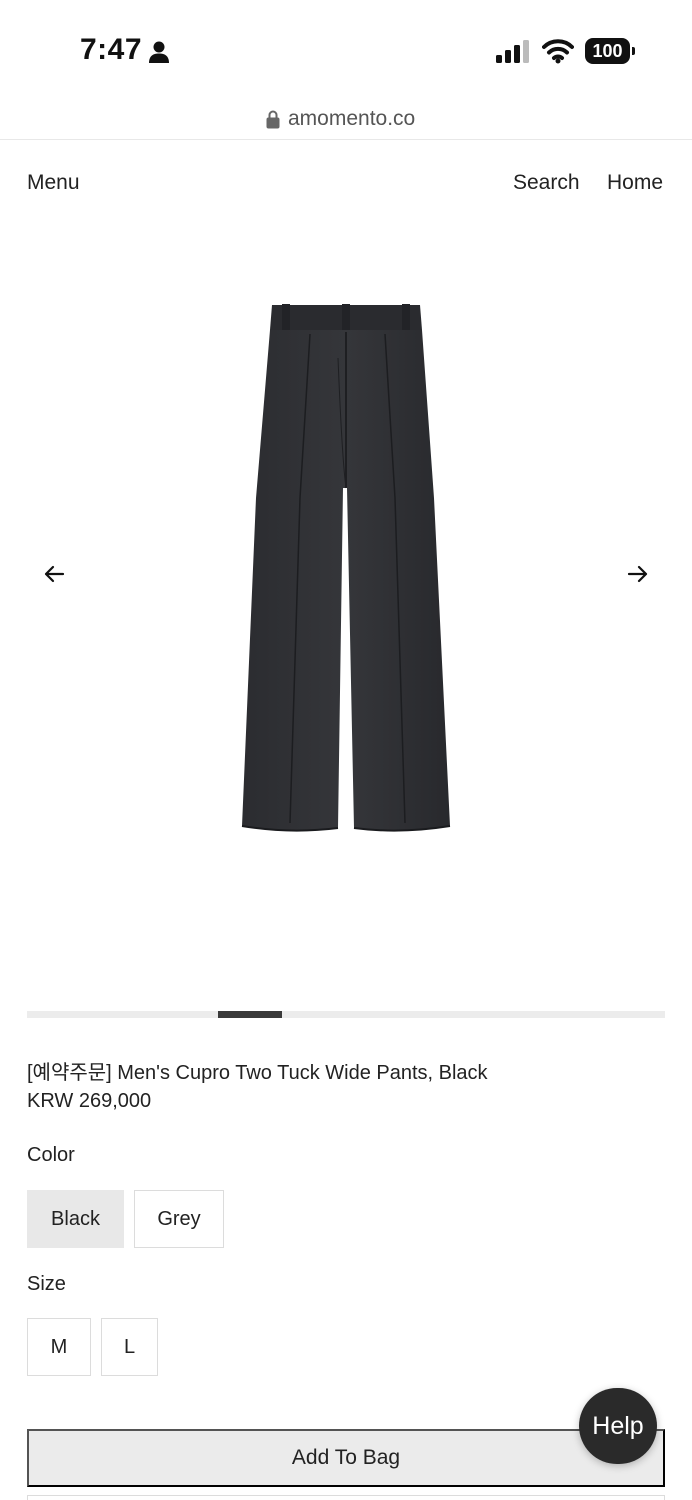  I want to click on url-text: amomento.co, so click(352, 118).